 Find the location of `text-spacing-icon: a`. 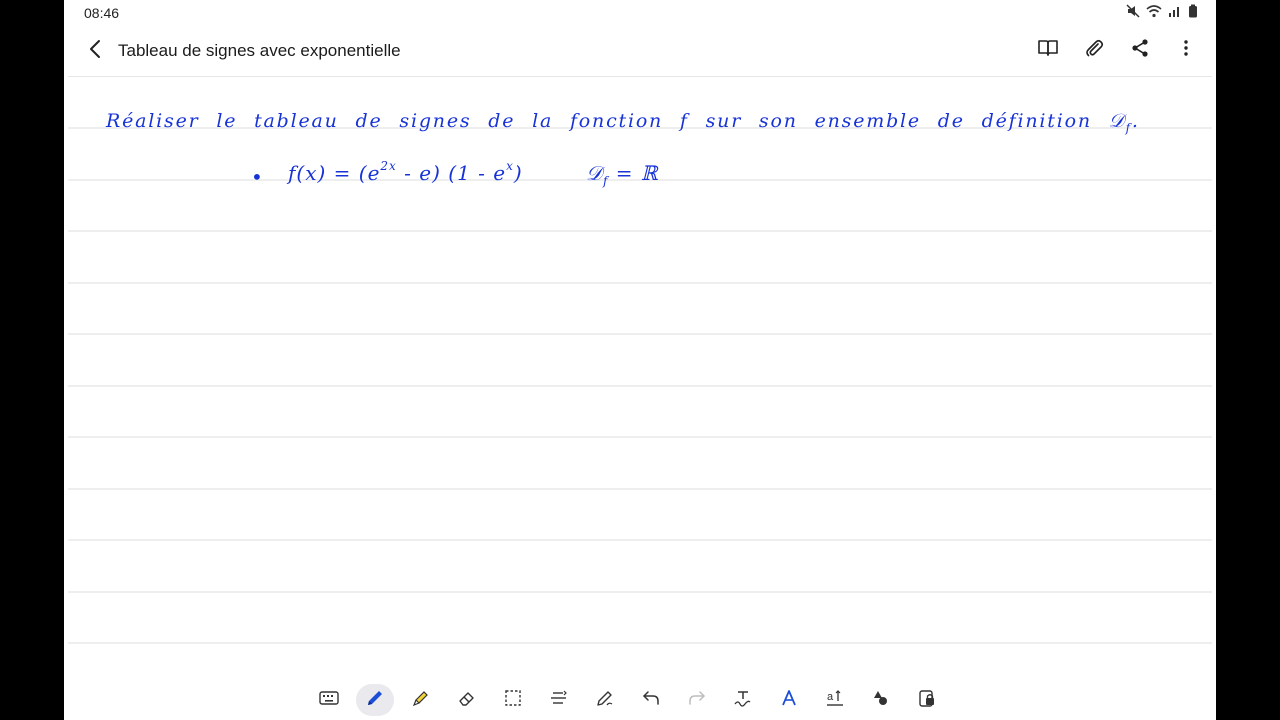

text-spacing-icon: a is located at coordinates (835, 700).